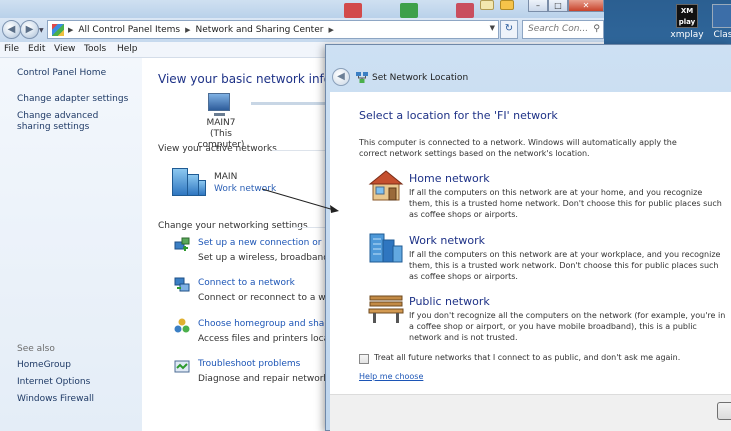 The width and height of the screenshot is (731, 431). What do you see at coordinates (249, 364) in the screenshot?
I see `troubleshoot-link: Troubleshoot problems` at bounding box center [249, 364].